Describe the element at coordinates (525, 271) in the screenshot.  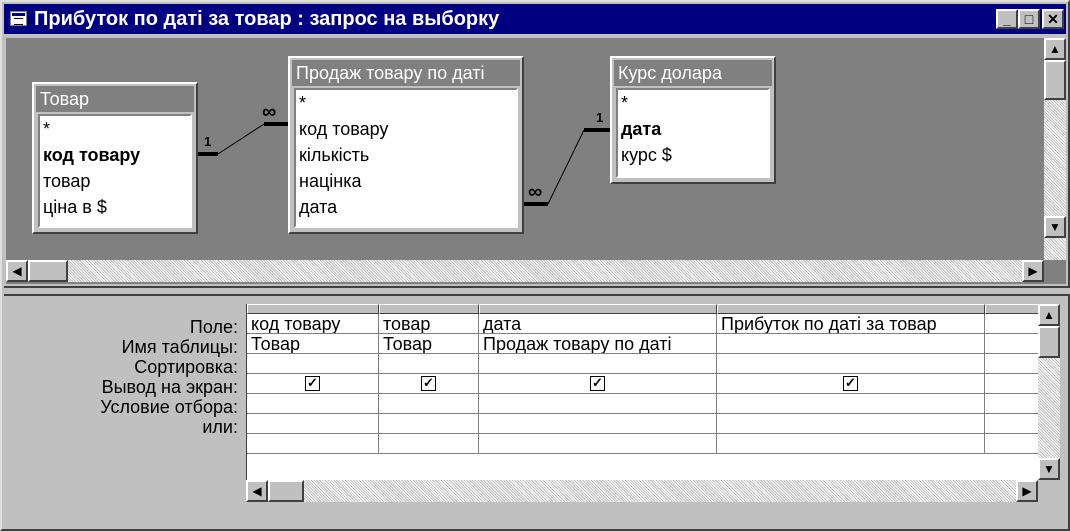
I see `diagram-hscrollbar: ◀ ▶` at that location.